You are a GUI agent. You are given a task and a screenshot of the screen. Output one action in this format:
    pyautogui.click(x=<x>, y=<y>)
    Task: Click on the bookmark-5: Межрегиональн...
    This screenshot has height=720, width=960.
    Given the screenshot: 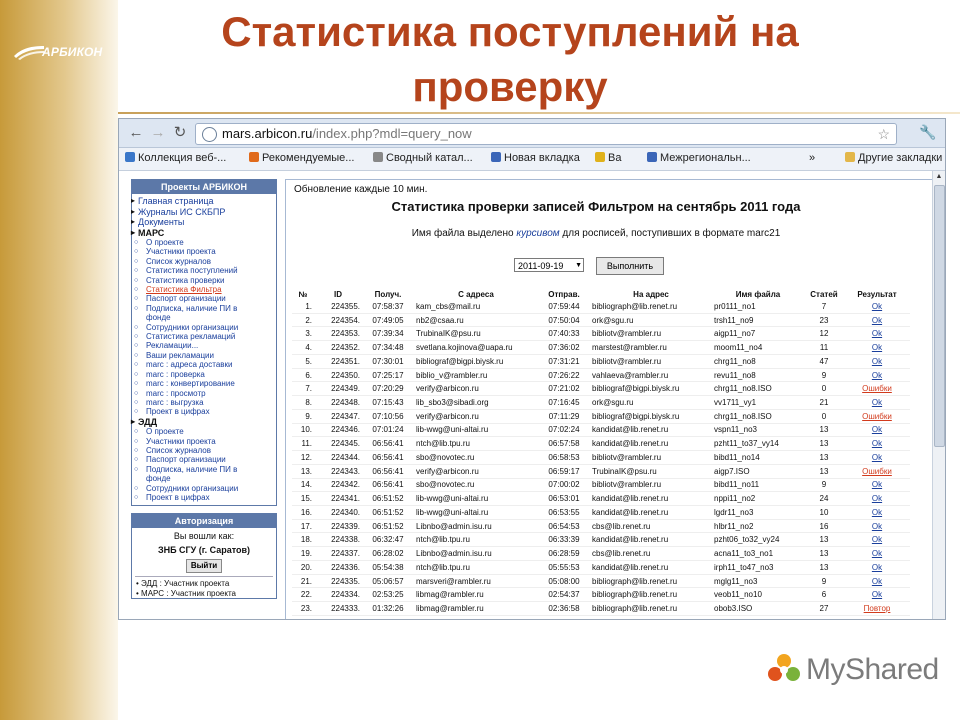 What is the action you would take?
    pyautogui.click(x=699, y=158)
    